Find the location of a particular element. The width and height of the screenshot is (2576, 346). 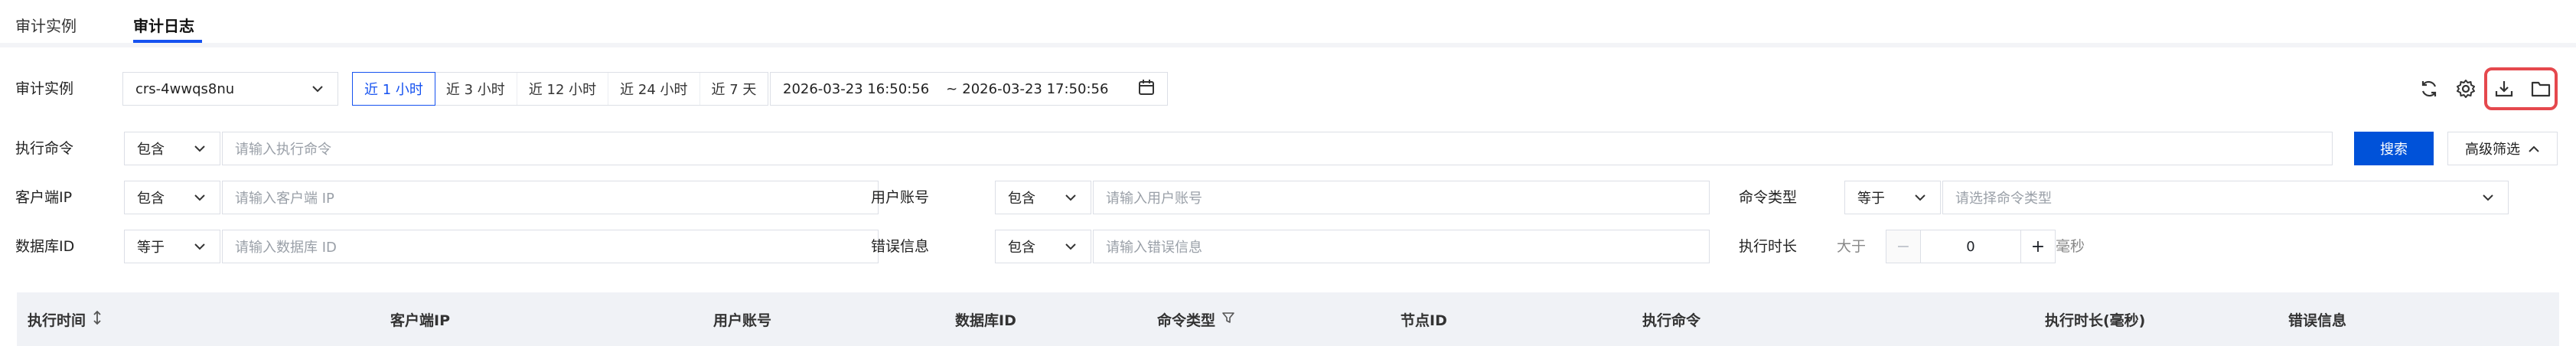

error-op-select: 包含 is located at coordinates (1043, 246).